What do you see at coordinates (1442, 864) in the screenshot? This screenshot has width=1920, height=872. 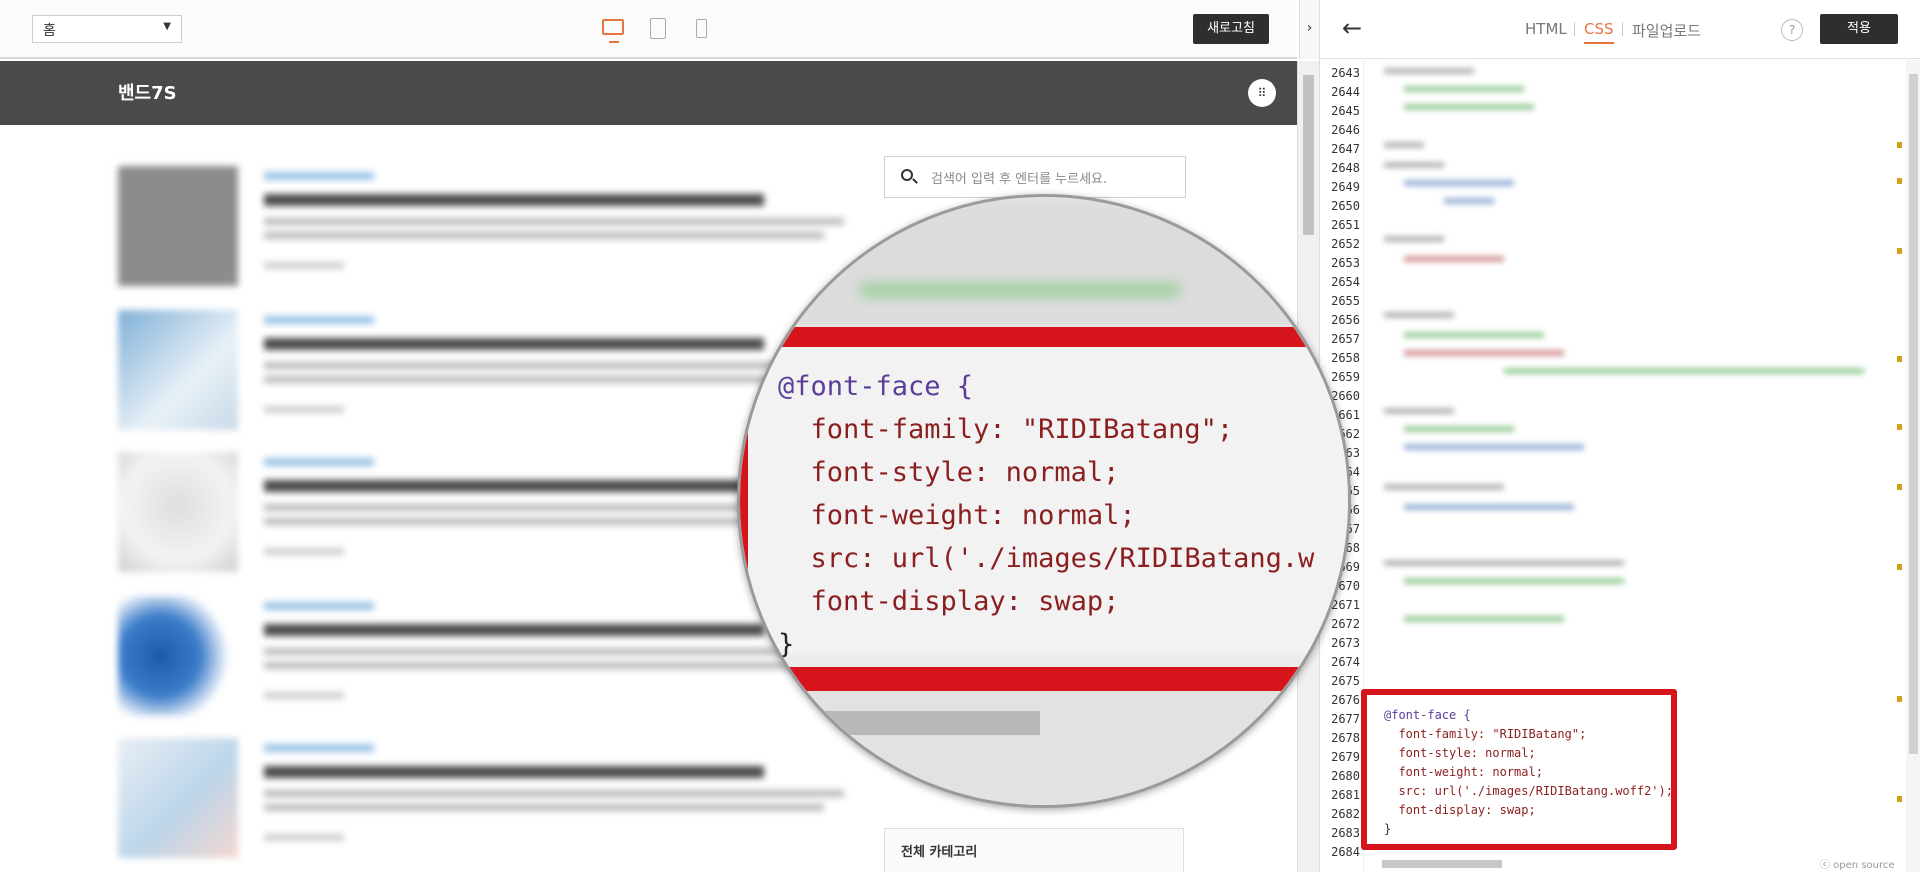 I see `horizontal-scrollbar-thumb` at bounding box center [1442, 864].